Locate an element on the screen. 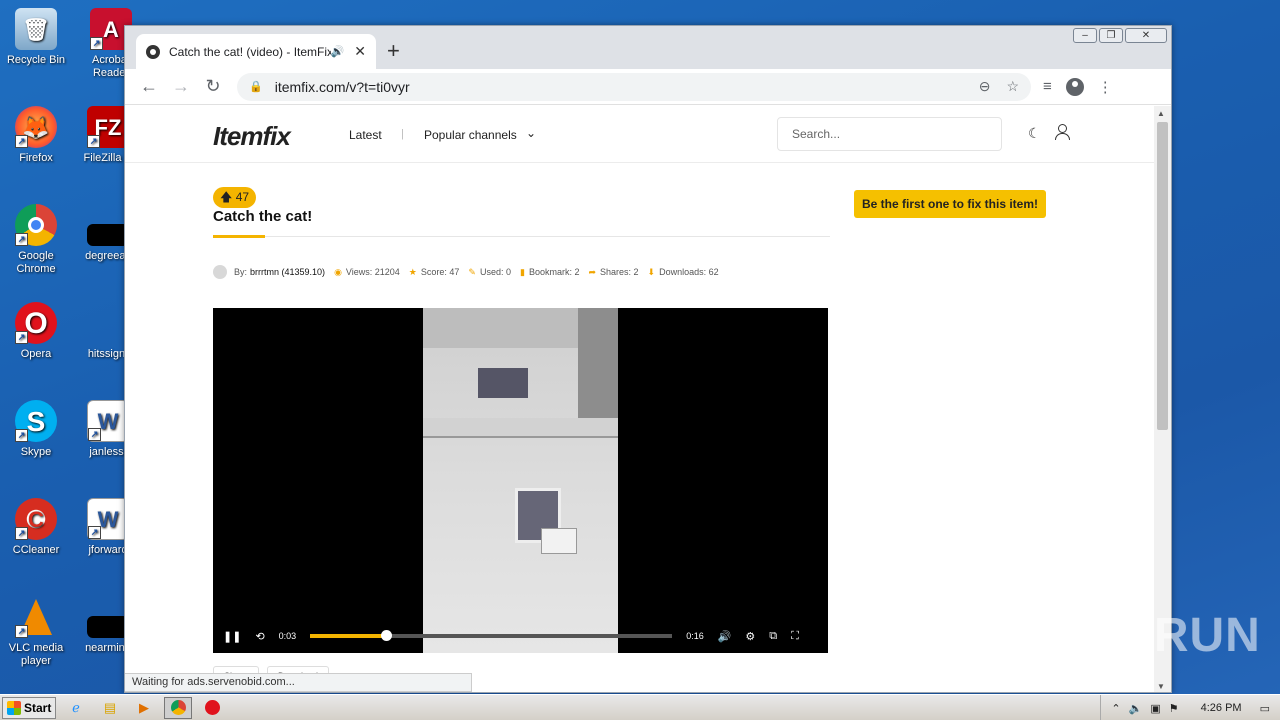 This screenshot has height=720, width=1280. chrome-icon: ↗ is located at coordinates (36, 225).